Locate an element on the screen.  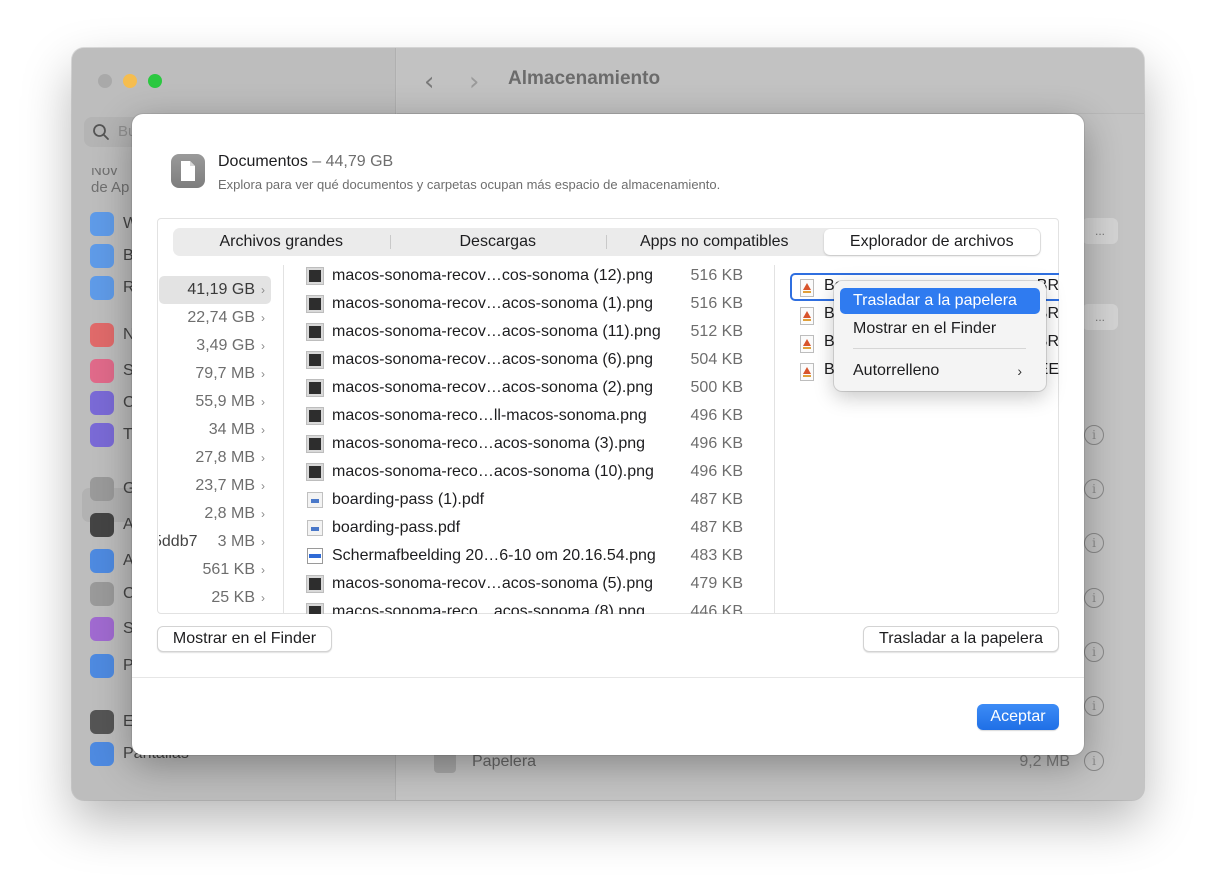
sidebar-item: E is located at coordinates (112, 722).